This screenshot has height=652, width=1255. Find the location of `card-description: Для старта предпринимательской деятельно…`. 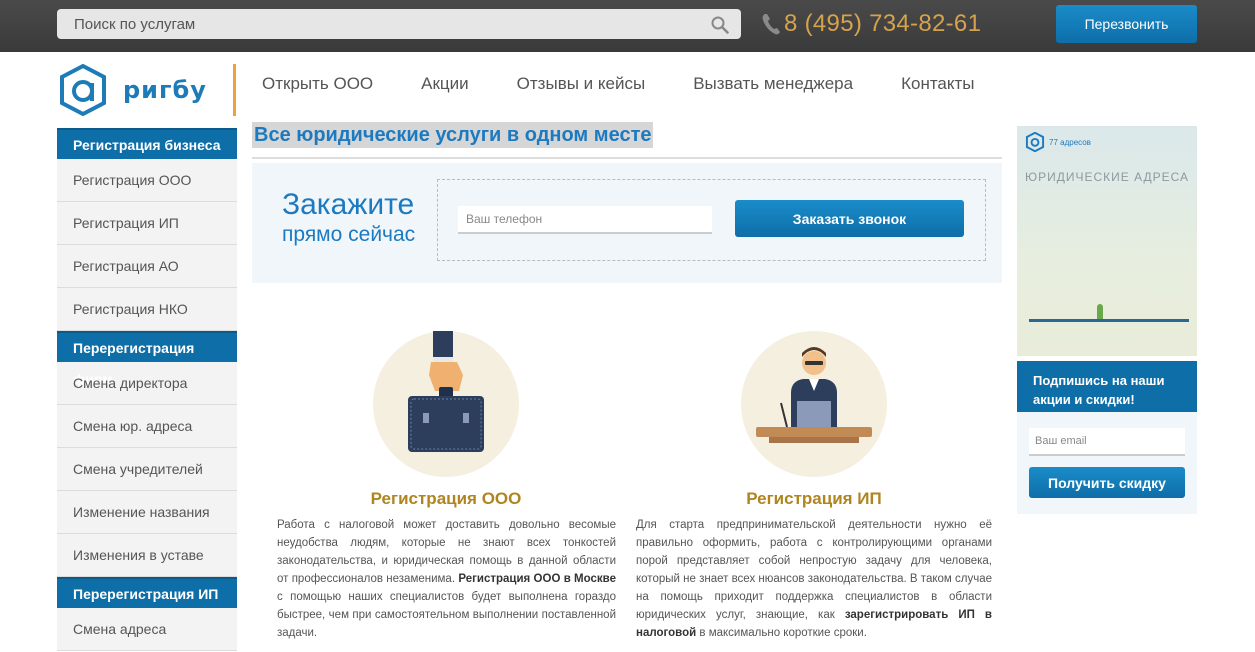

card-description: Для старта предпринимательской деятельно… is located at coordinates (814, 579).